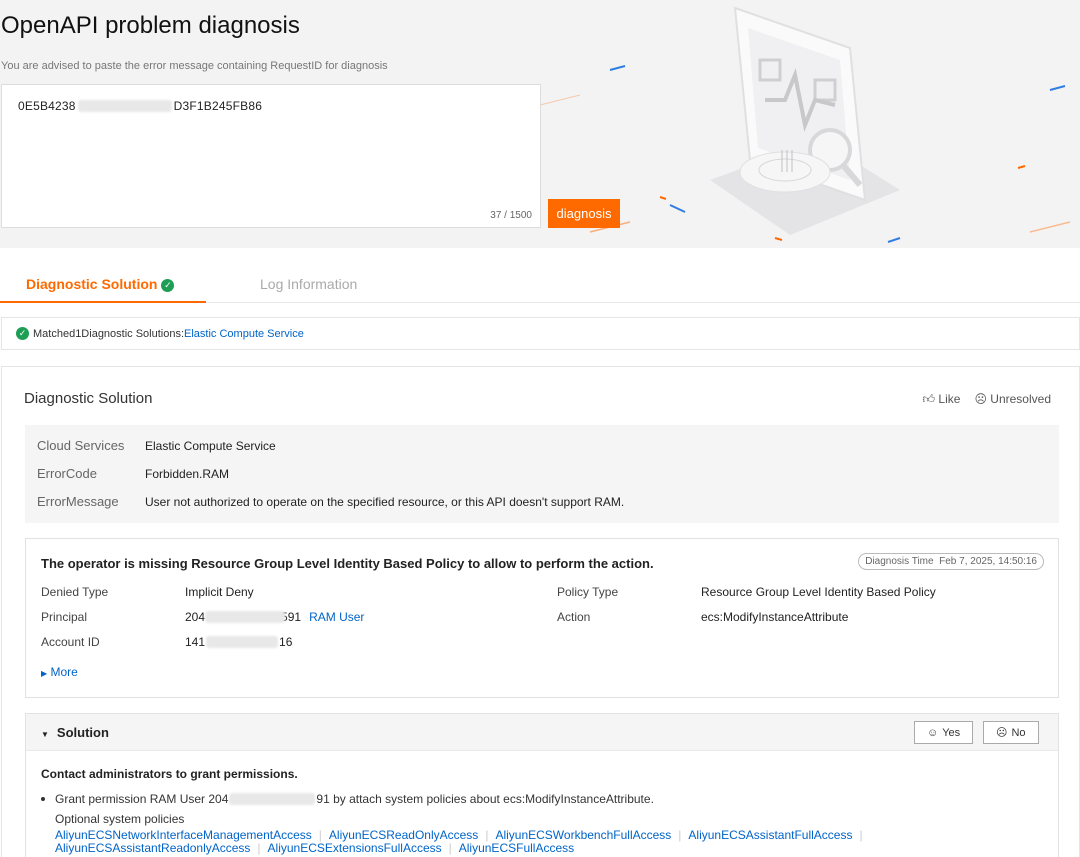  Describe the element at coordinates (43, 799) in the screenshot. I see `bullet` at that location.